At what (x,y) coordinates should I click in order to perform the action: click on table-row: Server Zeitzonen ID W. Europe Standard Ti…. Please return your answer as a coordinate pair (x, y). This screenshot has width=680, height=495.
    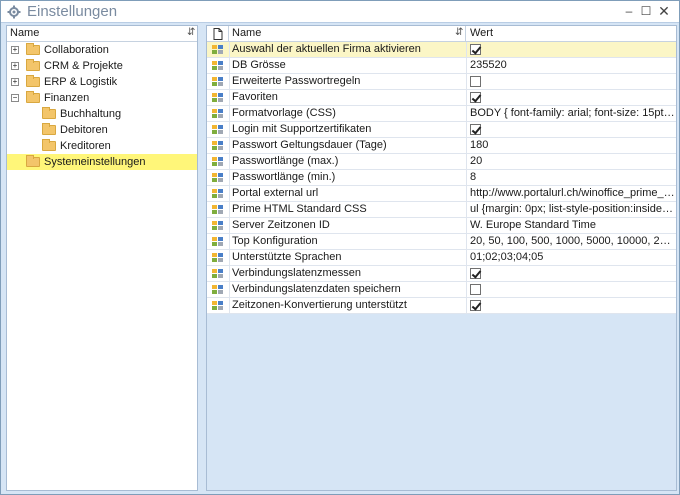
    Looking at the image, I should click on (441, 226).